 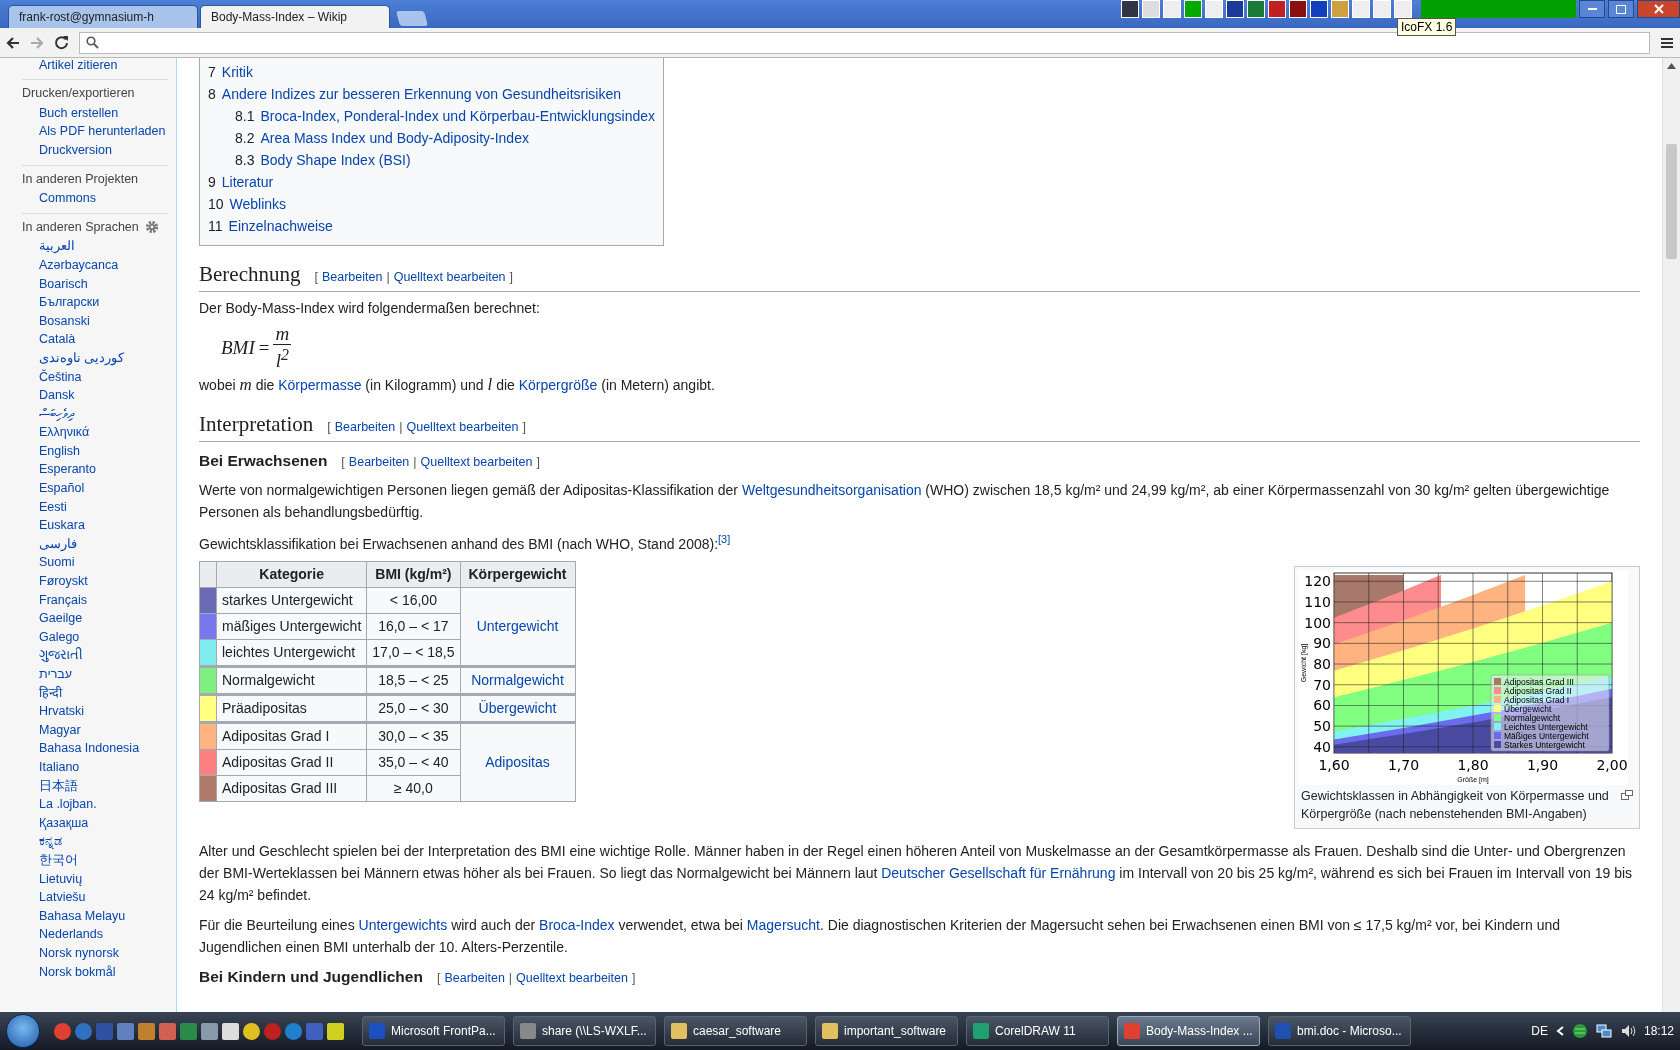 What do you see at coordinates (724, 539) in the screenshot?
I see `footnote-link: [3]` at bounding box center [724, 539].